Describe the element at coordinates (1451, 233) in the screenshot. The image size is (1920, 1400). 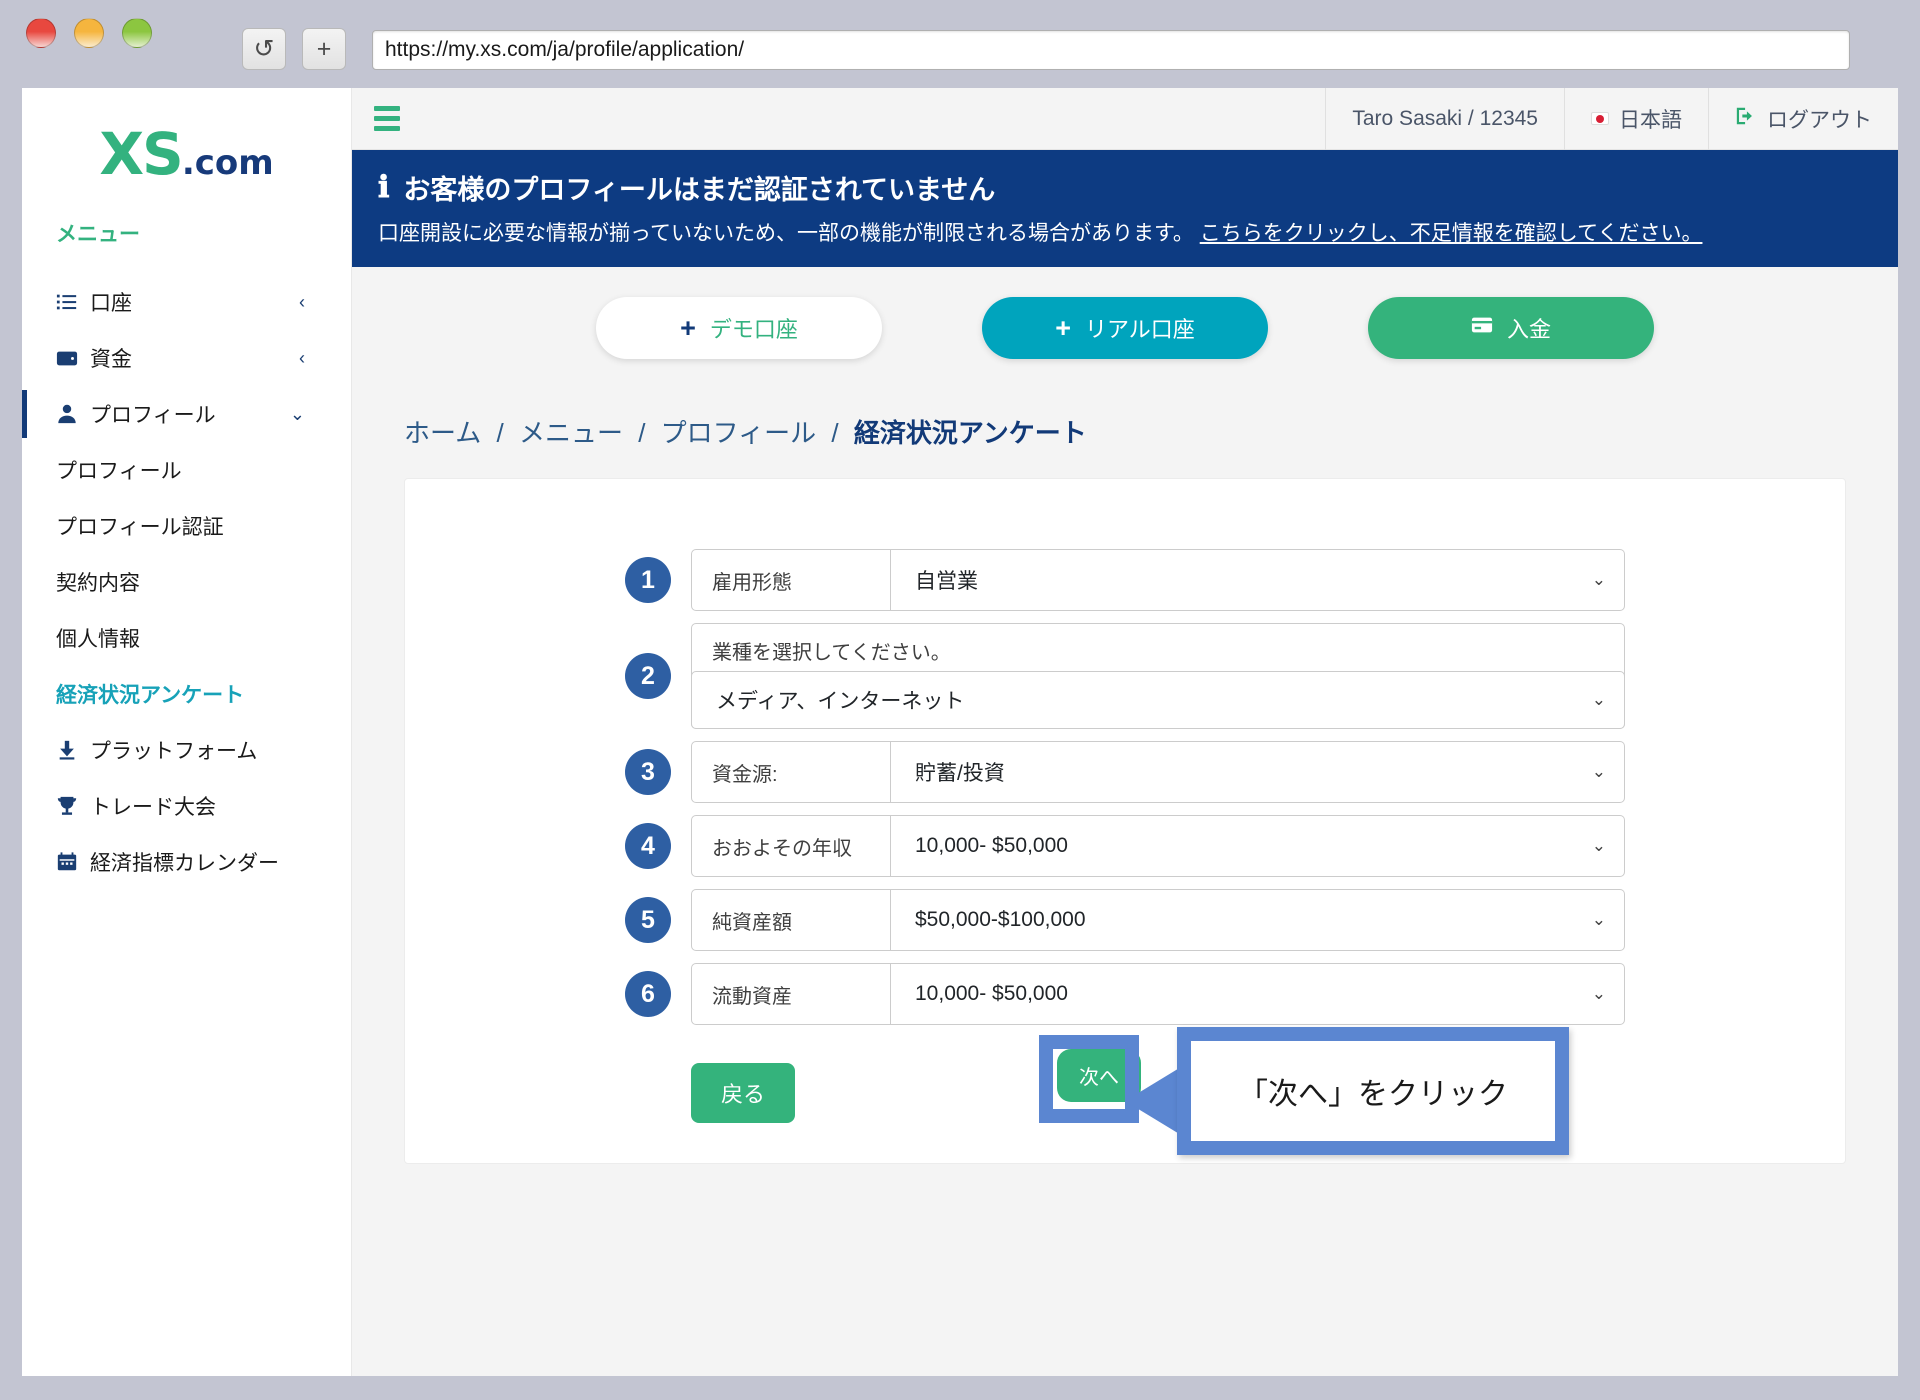
I see `banner-link: こちらをクリックし、不足情報を確認してください。` at that location.